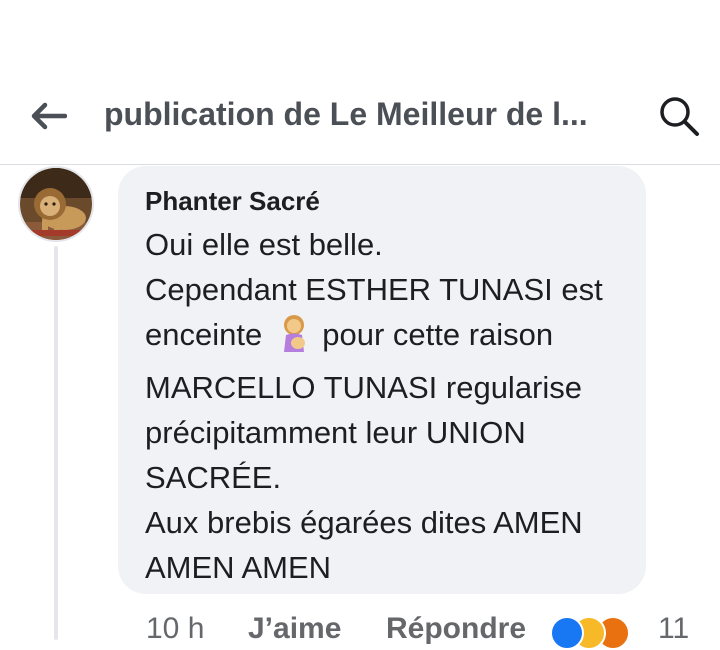 Image resolution: width=720 pixels, height=650 pixels. I want to click on reaction-count: 11, so click(673, 629).